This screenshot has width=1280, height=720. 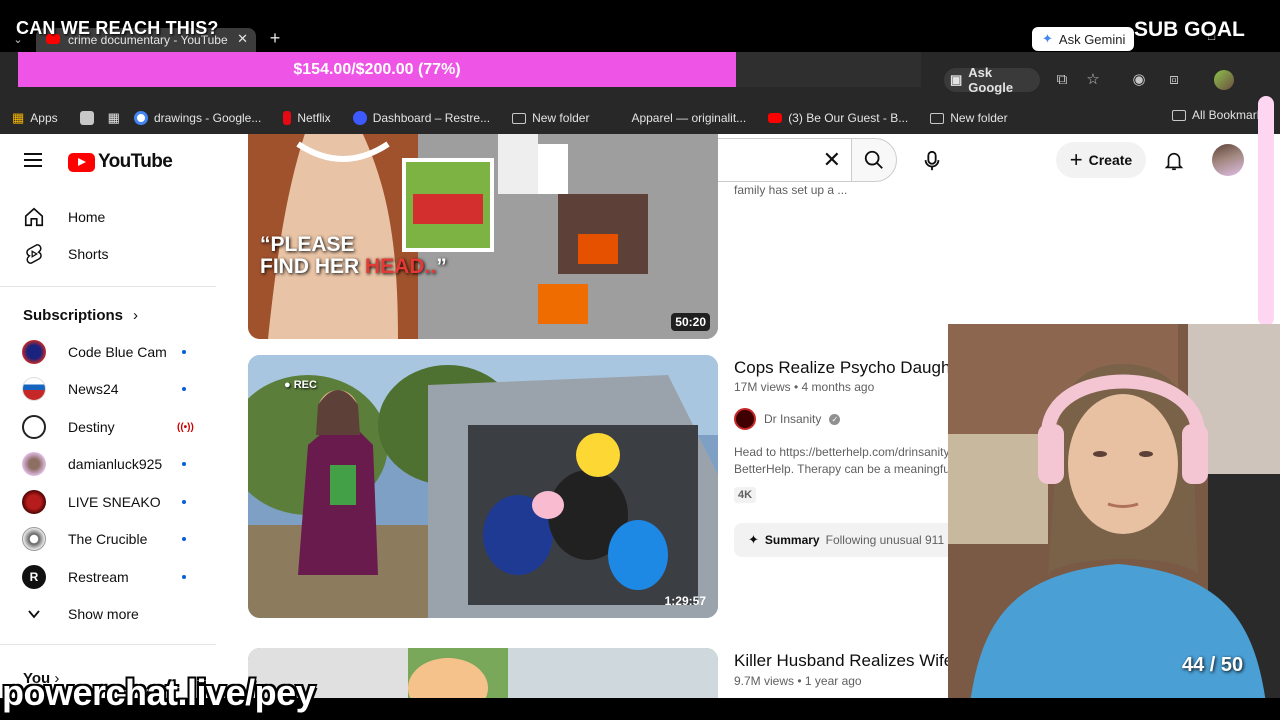 What do you see at coordinates (307, 118) in the screenshot?
I see `bookmark-netflix: Netflix` at bounding box center [307, 118].